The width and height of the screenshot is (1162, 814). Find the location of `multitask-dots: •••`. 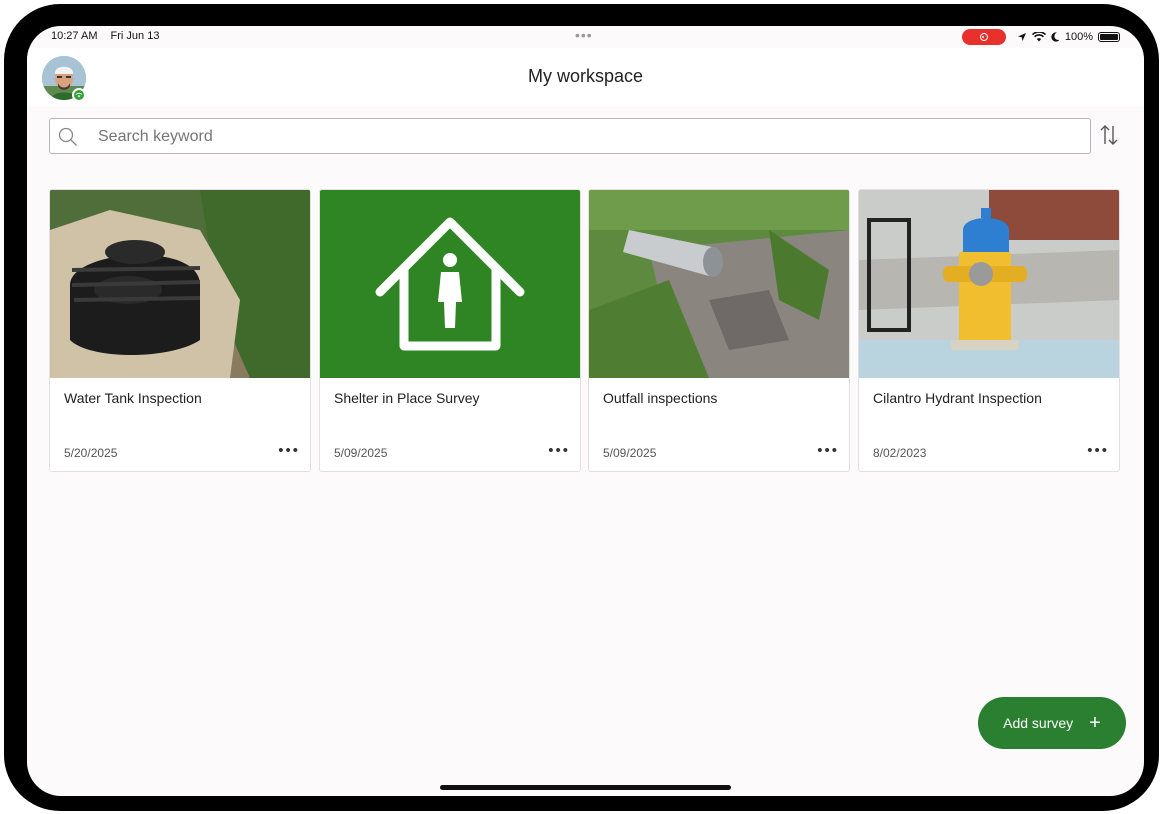

multitask-dots: ••• is located at coordinates (584, 35).